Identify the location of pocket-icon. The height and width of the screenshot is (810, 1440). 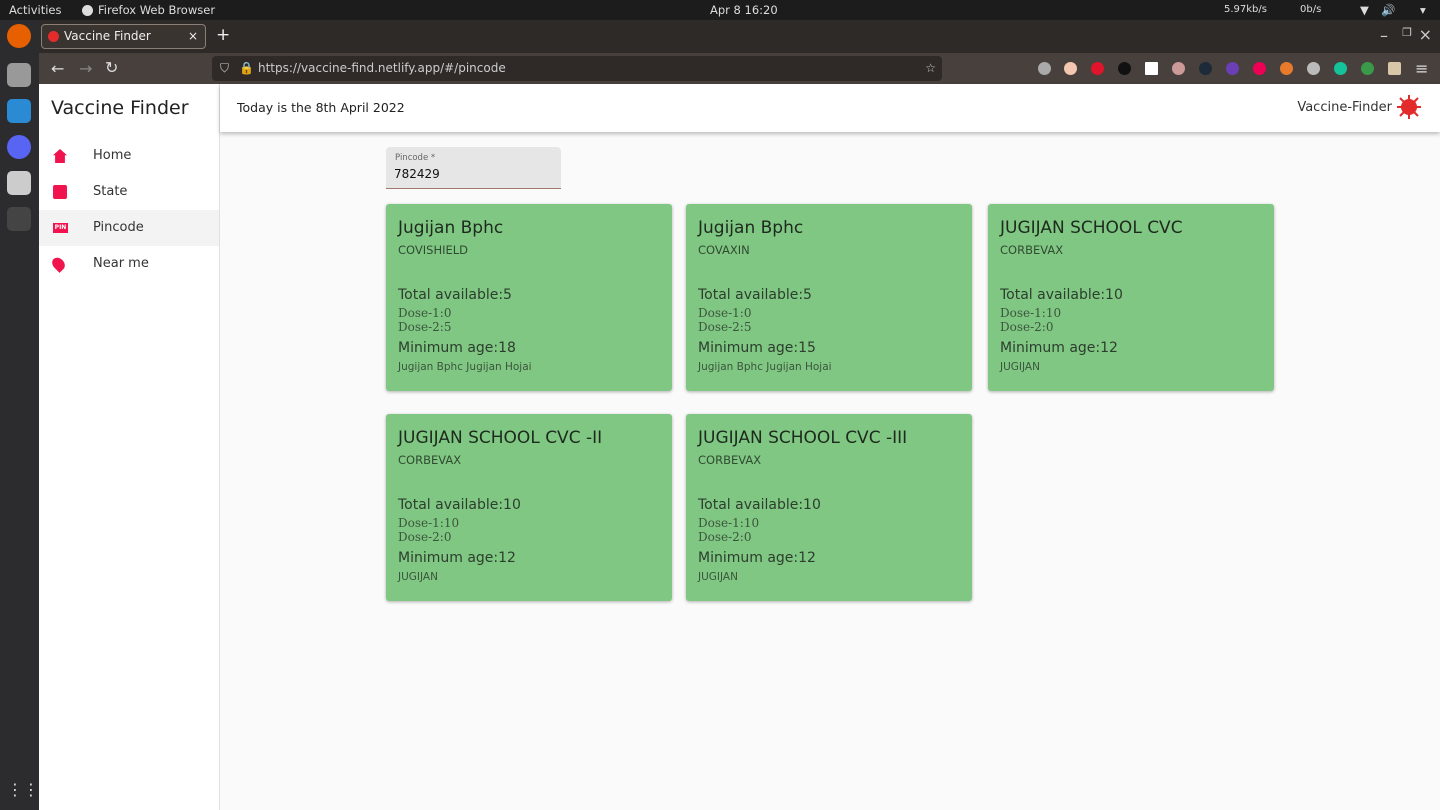
(1044, 68).